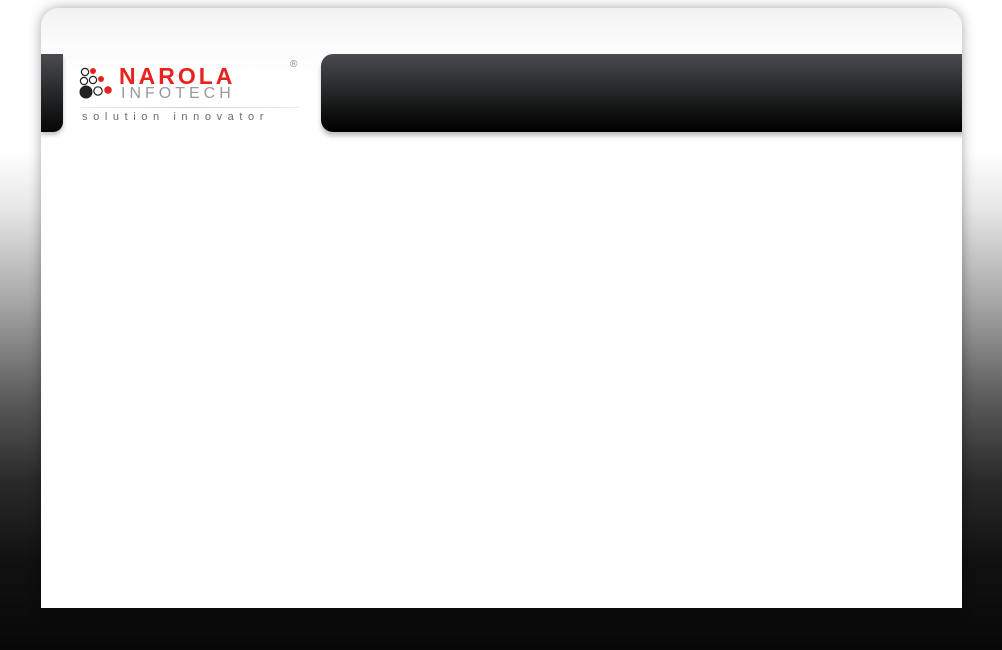  Describe the element at coordinates (176, 117) in the screenshot. I see `brand-tagline: solution innovator` at that location.